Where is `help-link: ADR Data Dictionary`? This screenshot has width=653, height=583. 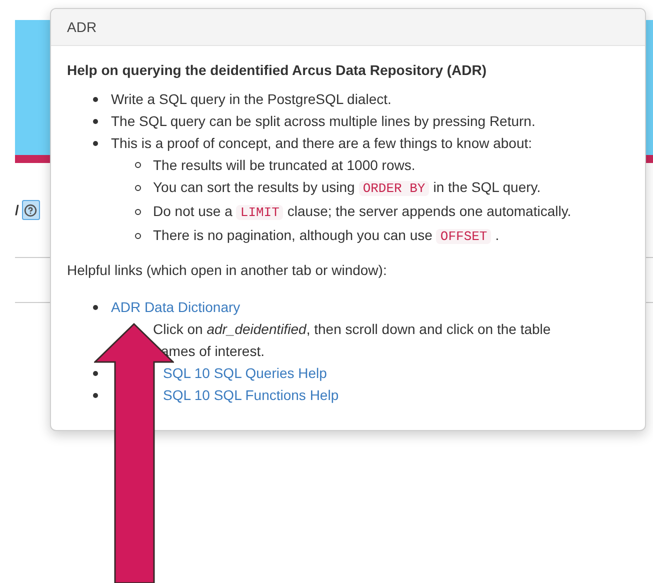
help-link: ADR Data Dictionary is located at coordinates (175, 307).